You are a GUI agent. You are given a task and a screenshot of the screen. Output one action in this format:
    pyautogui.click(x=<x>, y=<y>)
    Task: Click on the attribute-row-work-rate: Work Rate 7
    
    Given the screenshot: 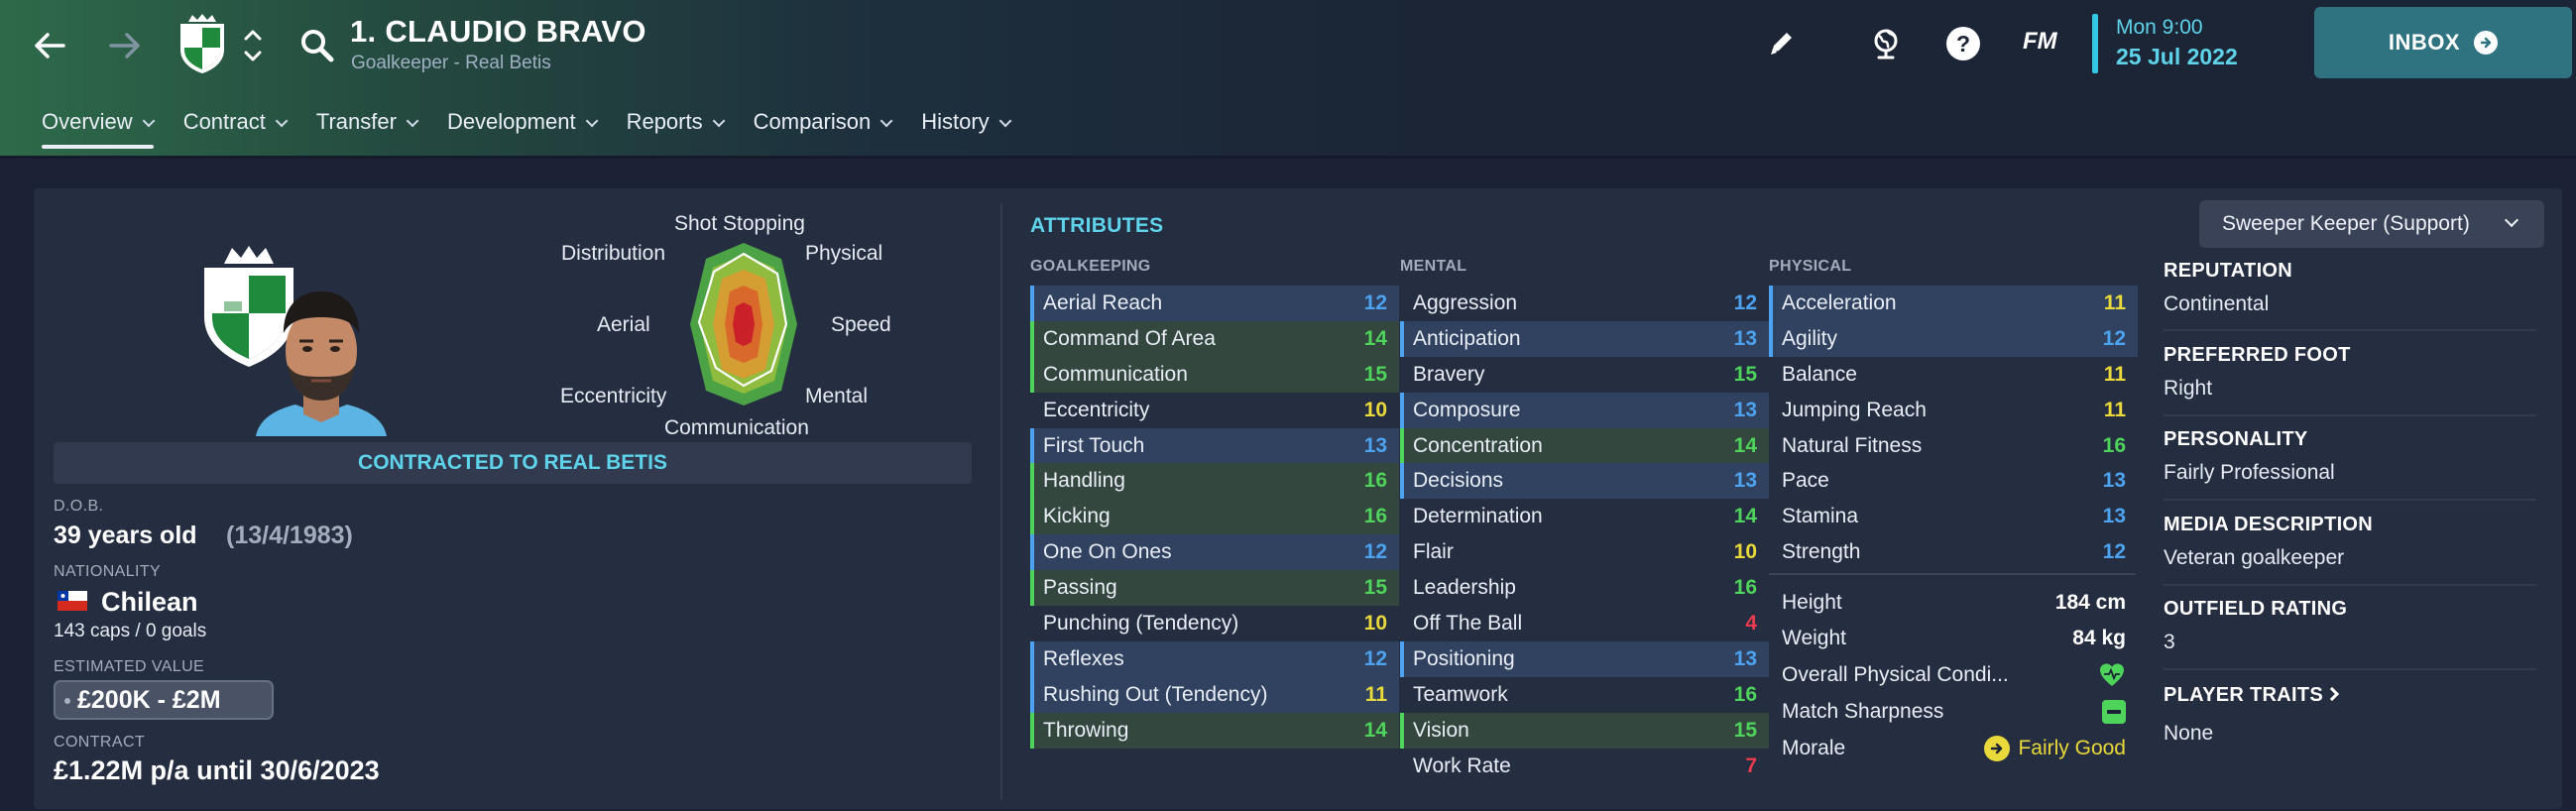 What is the action you would take?
    pyautogui.click(x=1584, y=767)
    